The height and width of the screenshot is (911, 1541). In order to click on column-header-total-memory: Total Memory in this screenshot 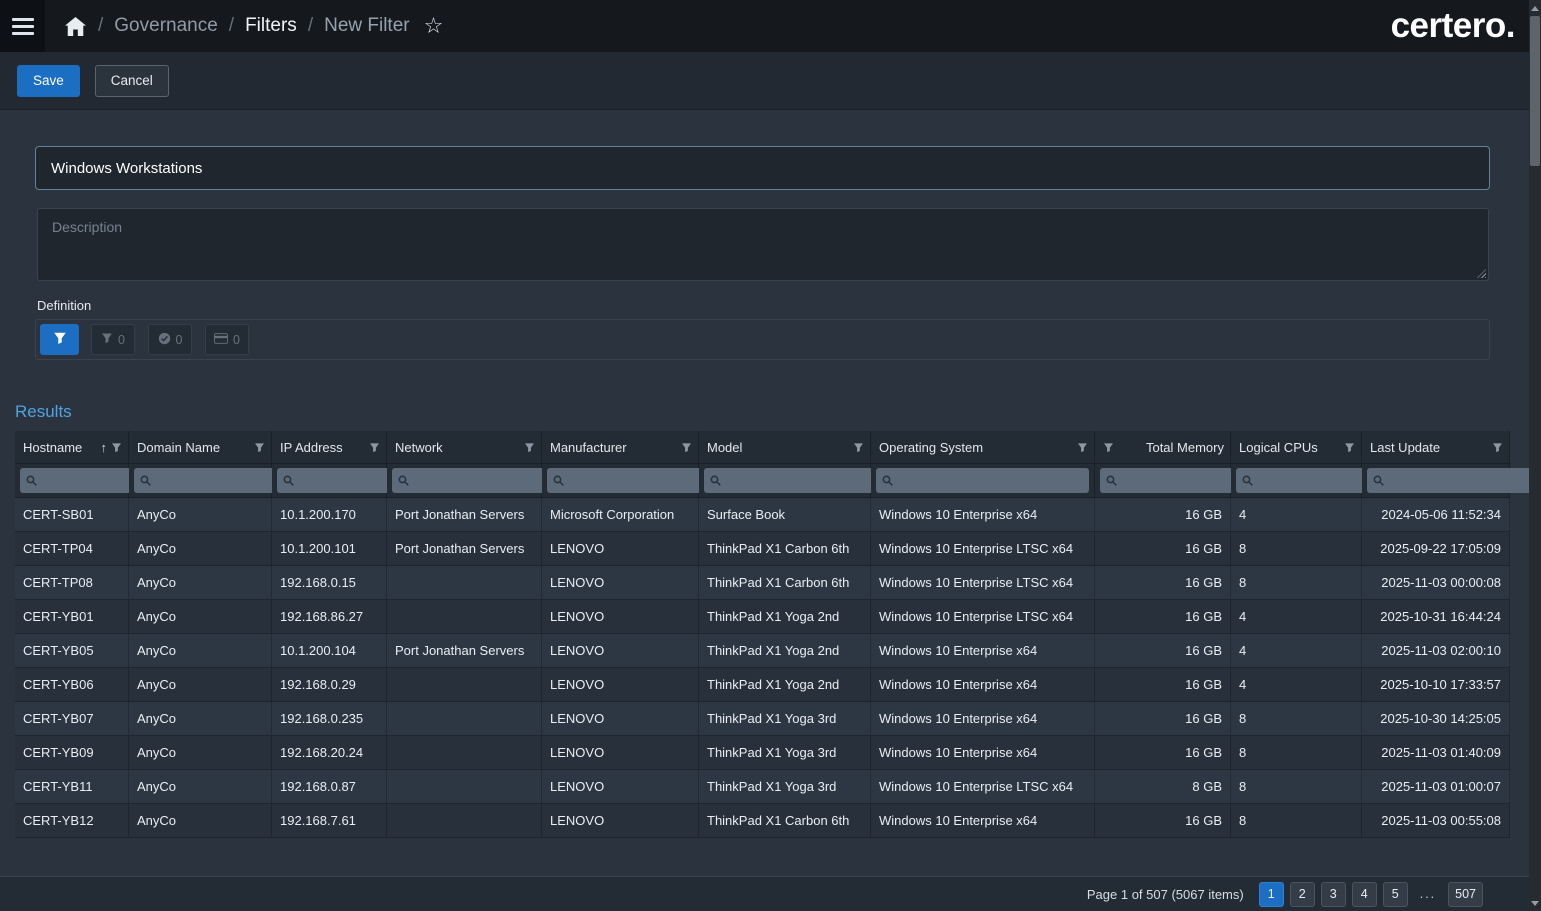, I will do `click(1163, 447)`.